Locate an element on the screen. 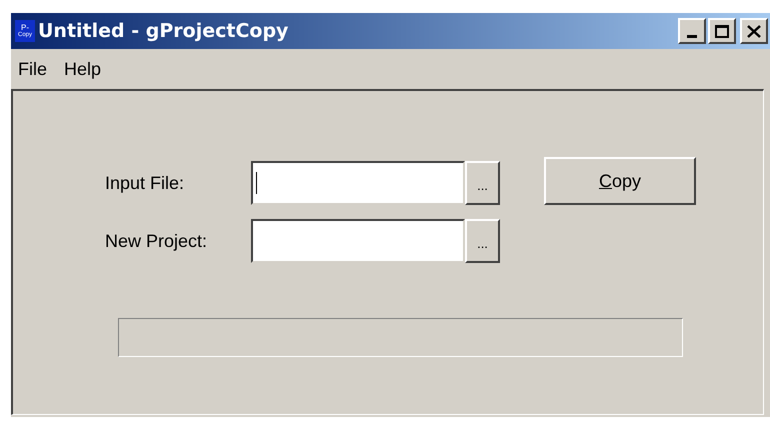 The image size is (770, 421). menu-item: Help is located at coordinates (83, 69).